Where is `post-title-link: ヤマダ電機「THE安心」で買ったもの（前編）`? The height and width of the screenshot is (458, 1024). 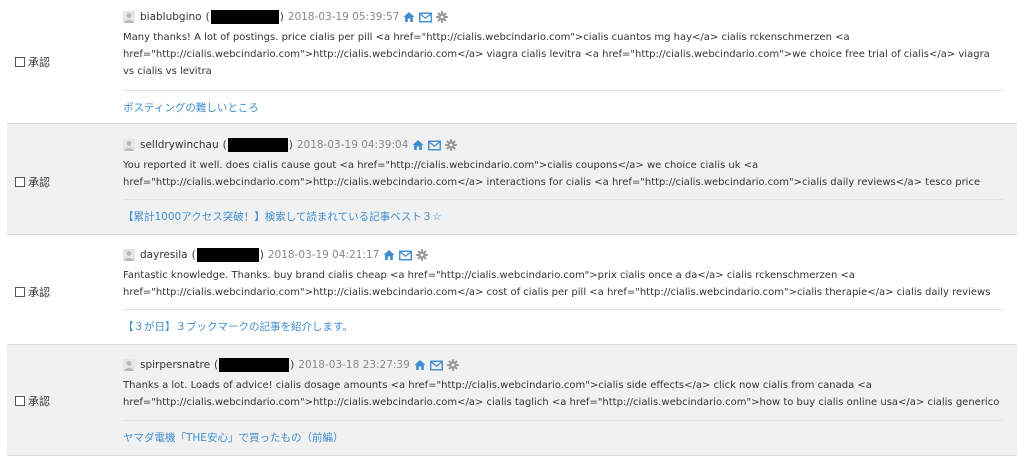
post-title-link: ヤマダ電機「THE安心」で買ったもの（前編） is located at coordinates (233, 437).